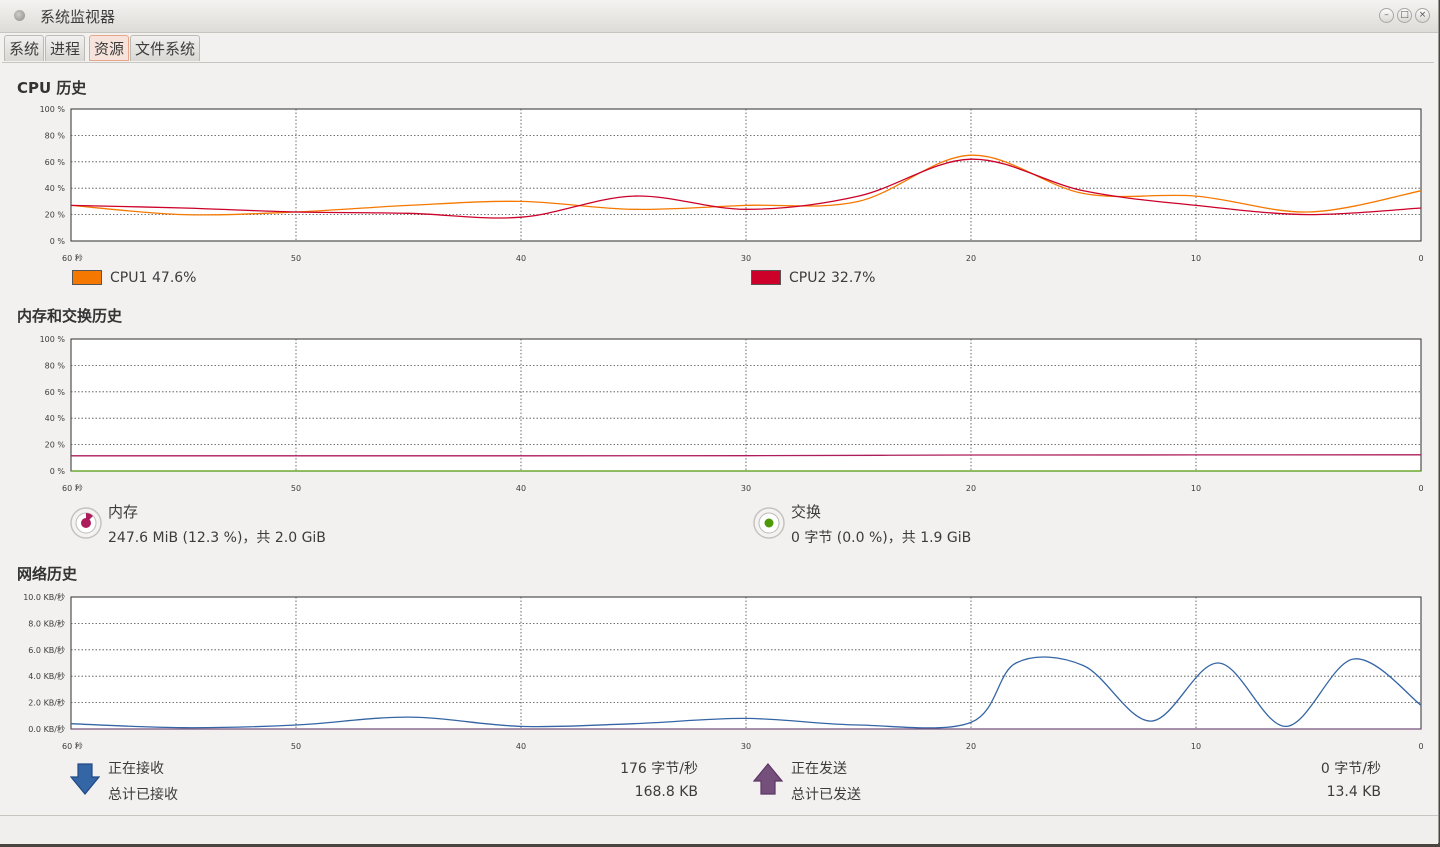  I want to click on cpu2-color-swatch, so click(766, 277).